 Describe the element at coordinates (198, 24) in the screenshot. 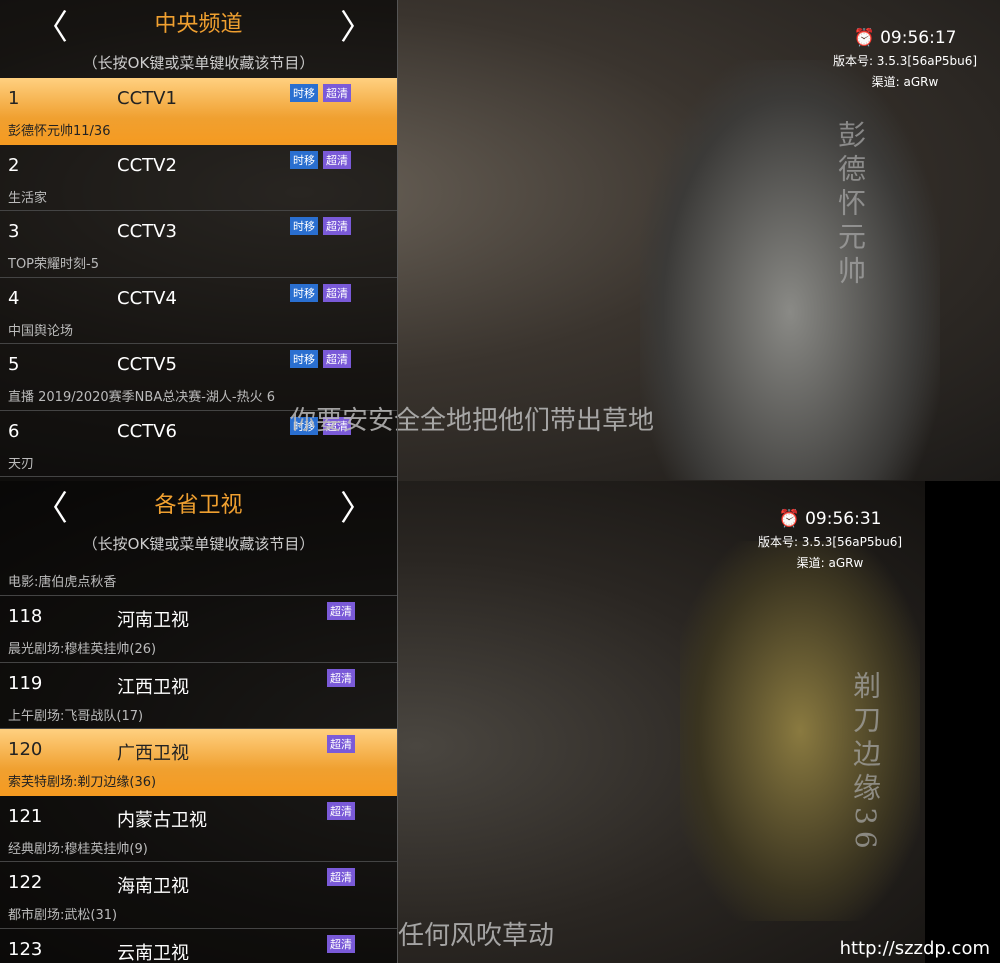

I see `group-title: 中央频道` at that location.